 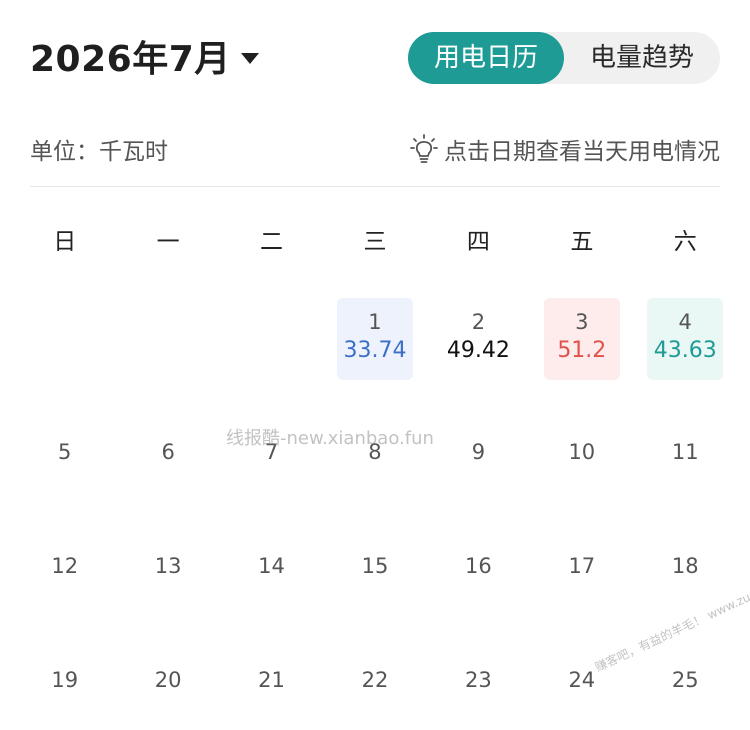 I want to click on day-number: 22, so click(x=375, y=680).